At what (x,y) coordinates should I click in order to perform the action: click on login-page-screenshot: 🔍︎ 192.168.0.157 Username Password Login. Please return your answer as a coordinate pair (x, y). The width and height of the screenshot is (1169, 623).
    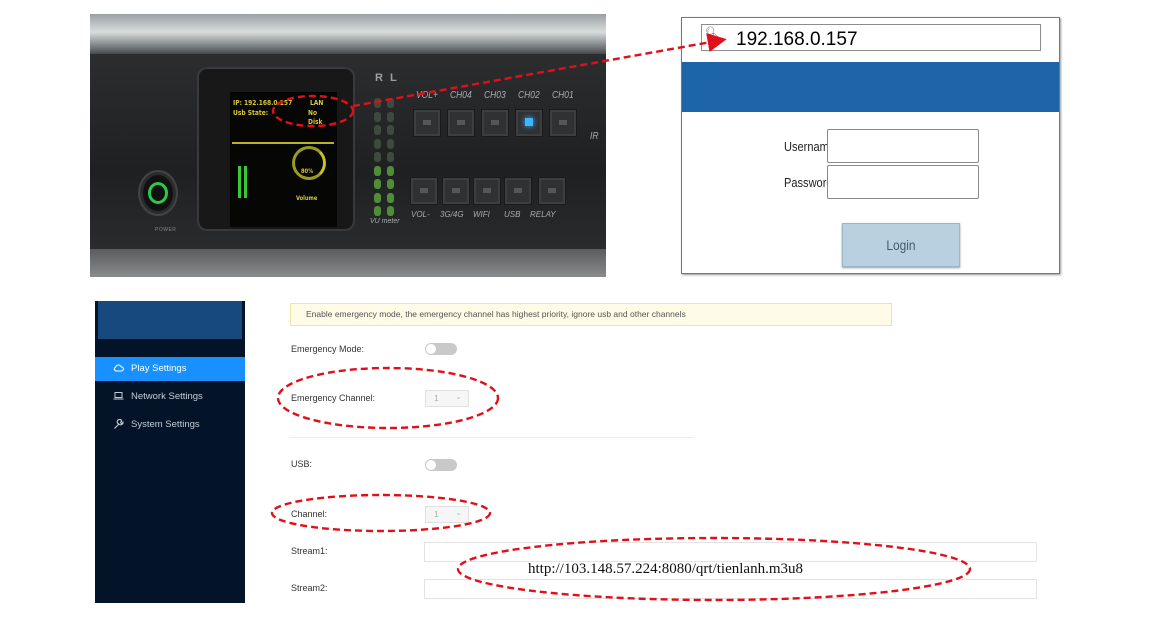
    Looking at the image, I should click on (870, 145).